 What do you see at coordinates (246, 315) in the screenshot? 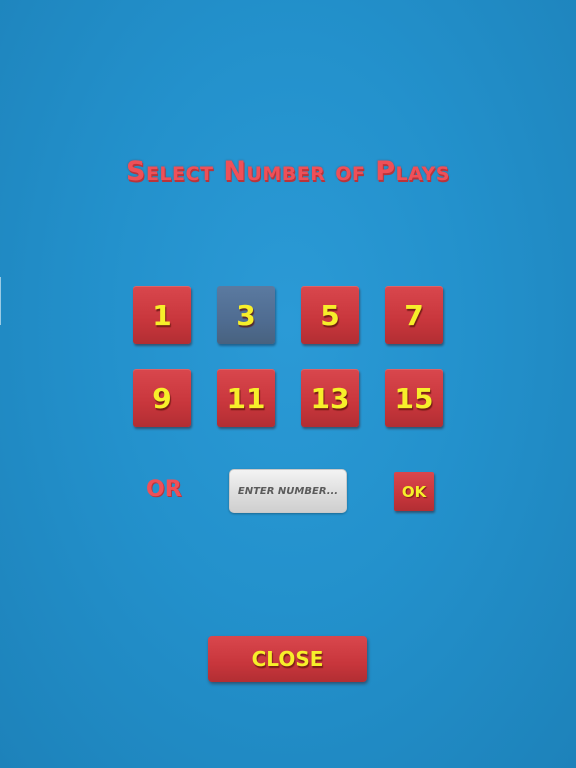
I see `play-option-button: 3` at bounding box center [246, 315].